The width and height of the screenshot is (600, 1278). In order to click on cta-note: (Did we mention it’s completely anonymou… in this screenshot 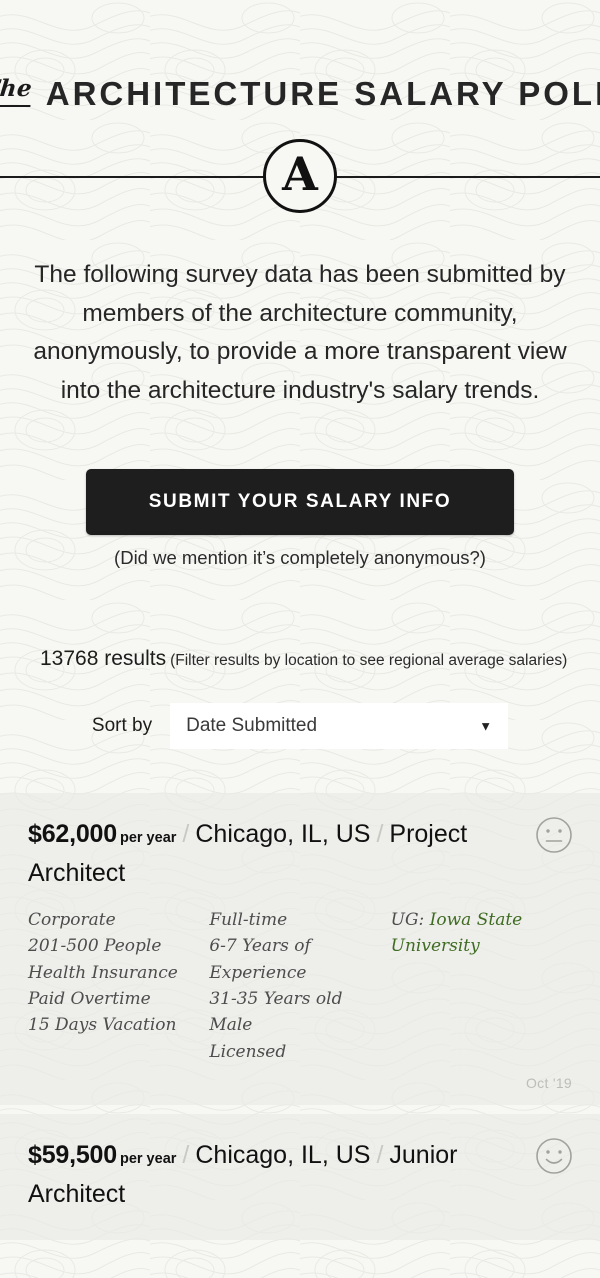, I will do `click(300, 557)`.